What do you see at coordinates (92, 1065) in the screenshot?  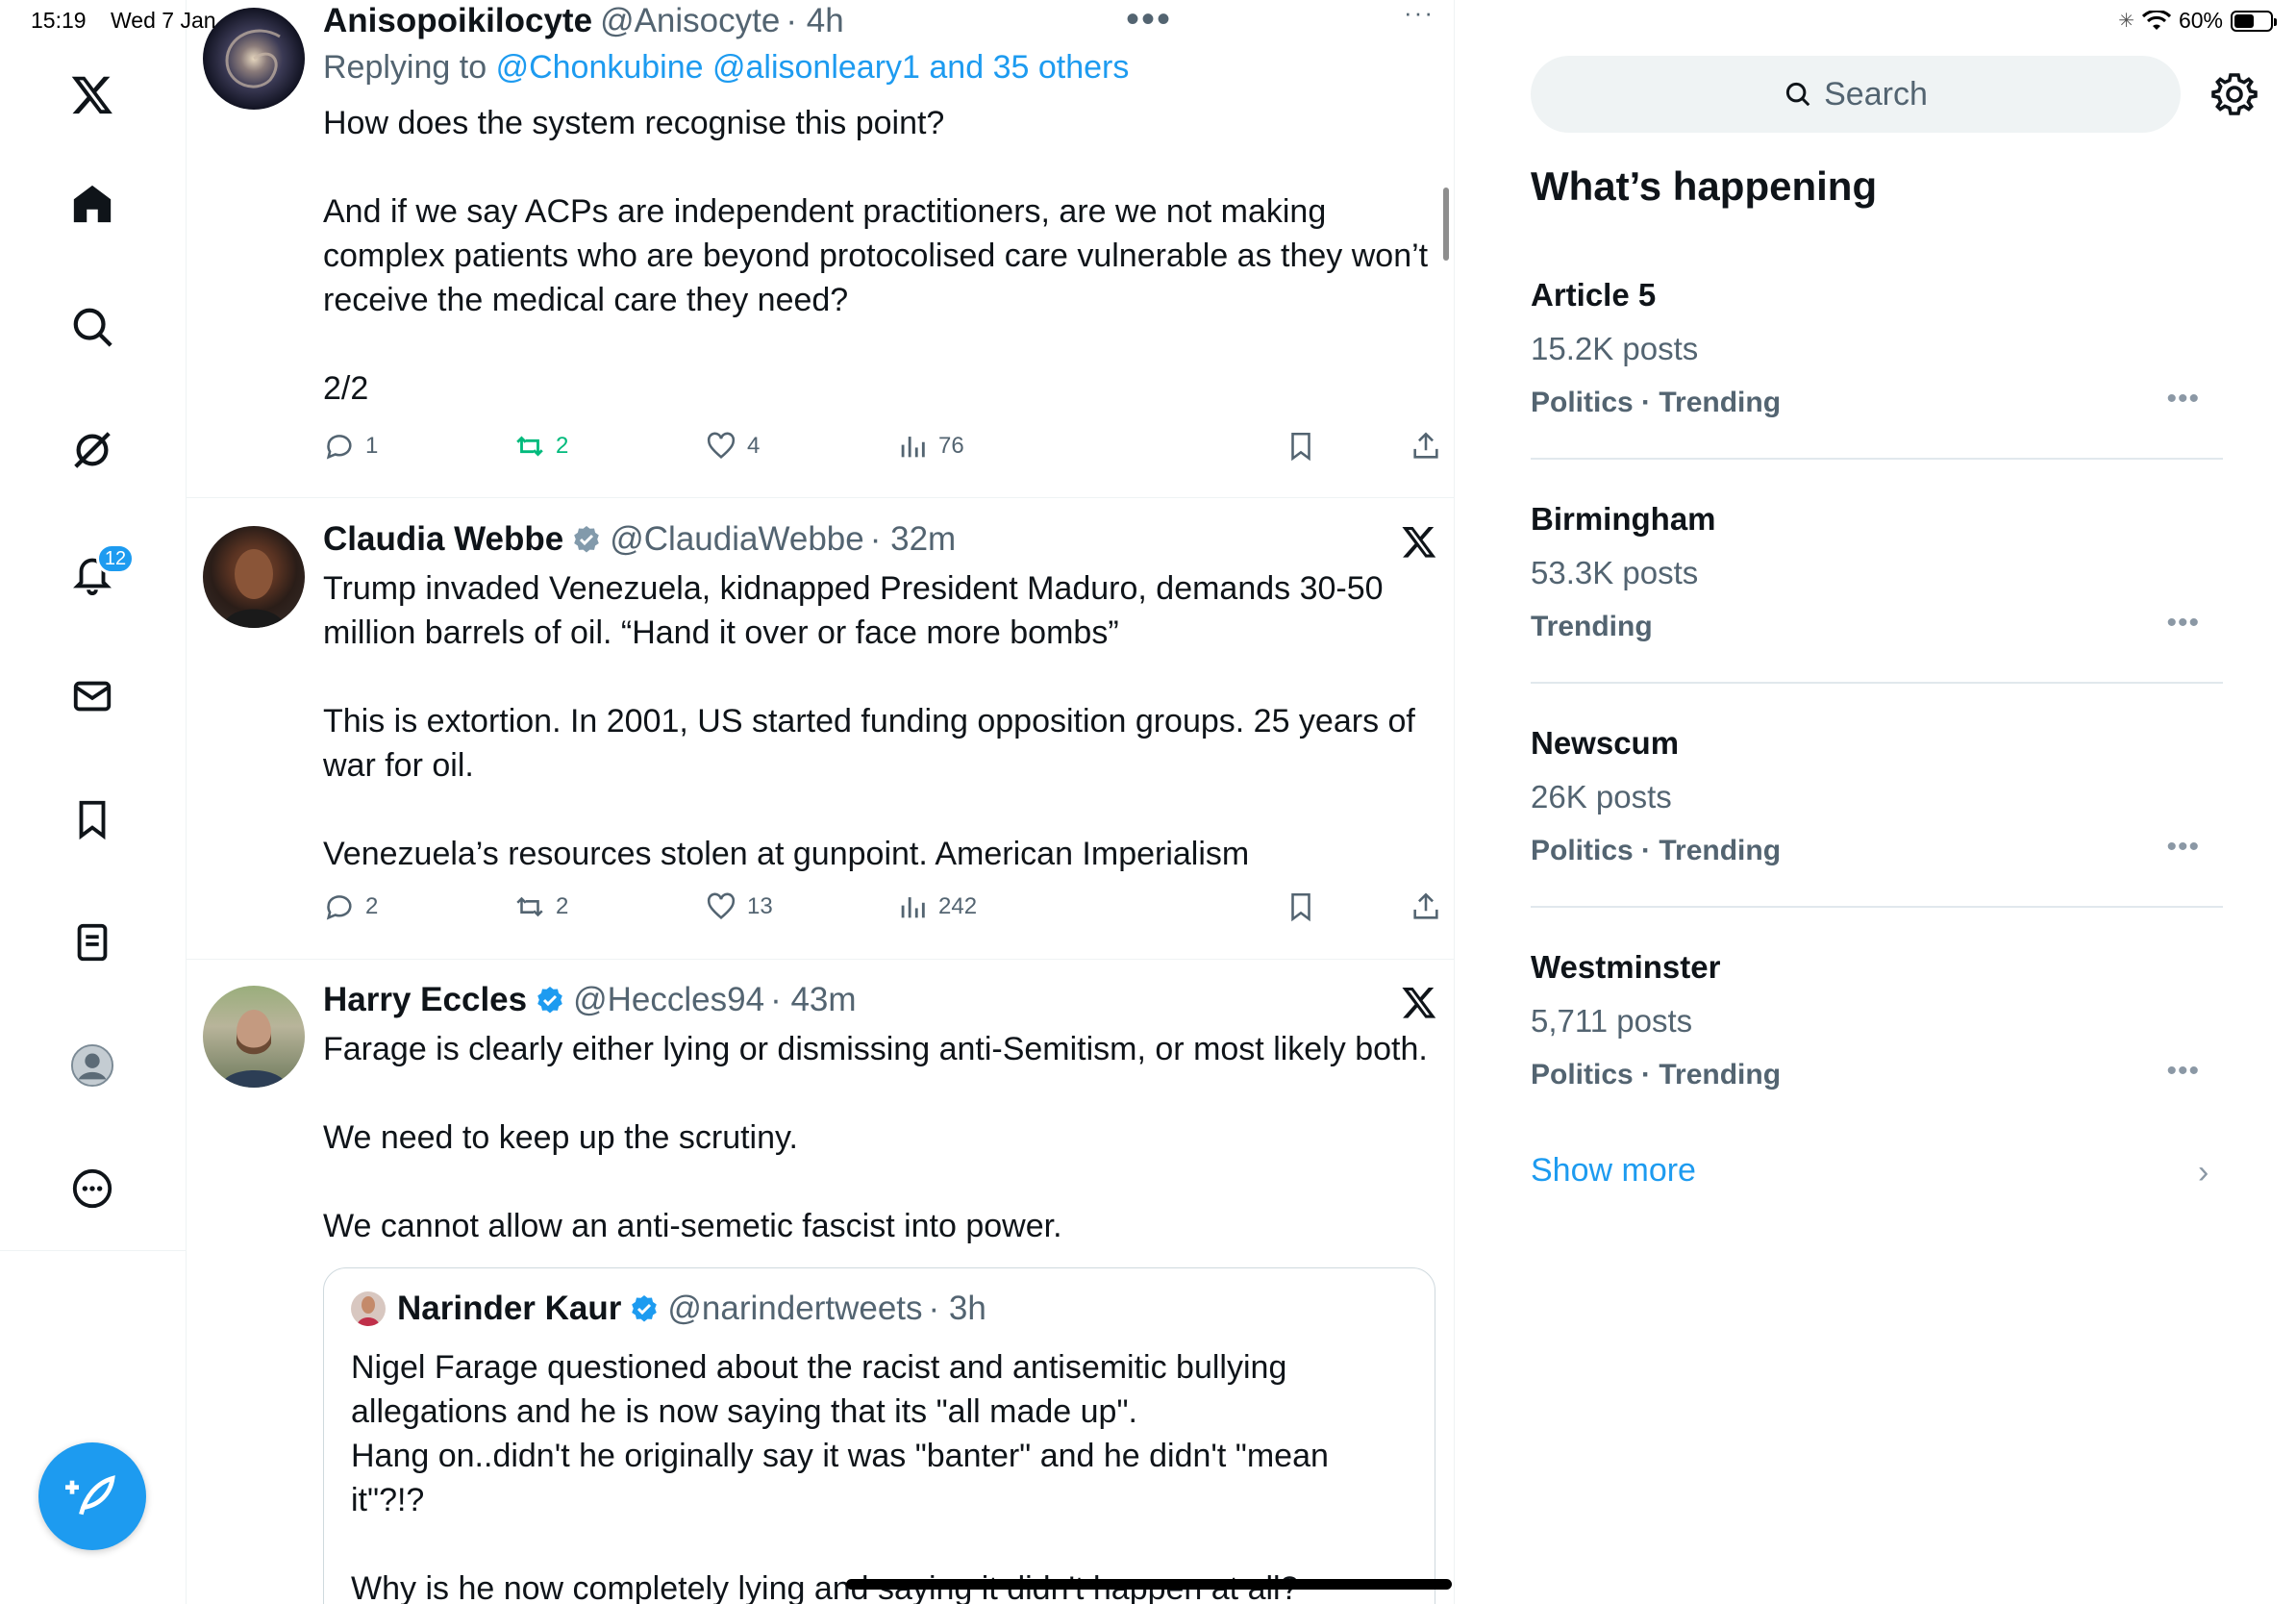 I see `profile-avatar-icon` at bounding box center [92, 1065].